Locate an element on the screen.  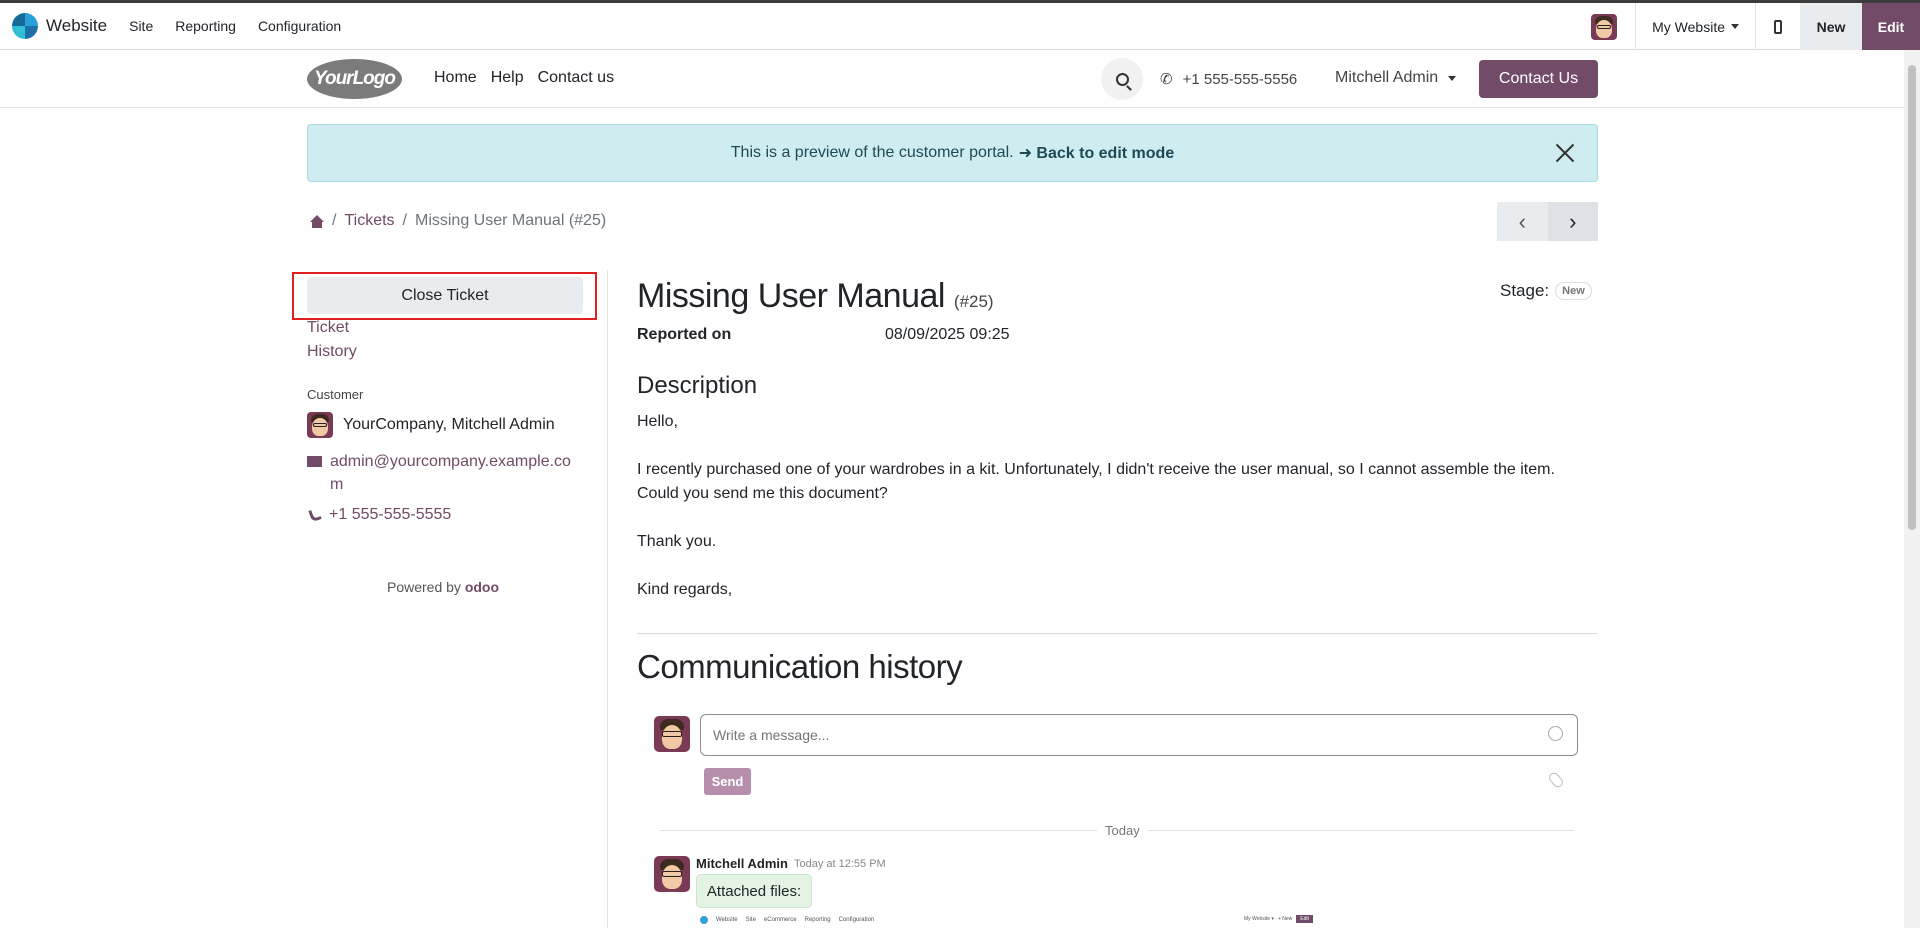
search-button is located at coordinates (1122, 79).